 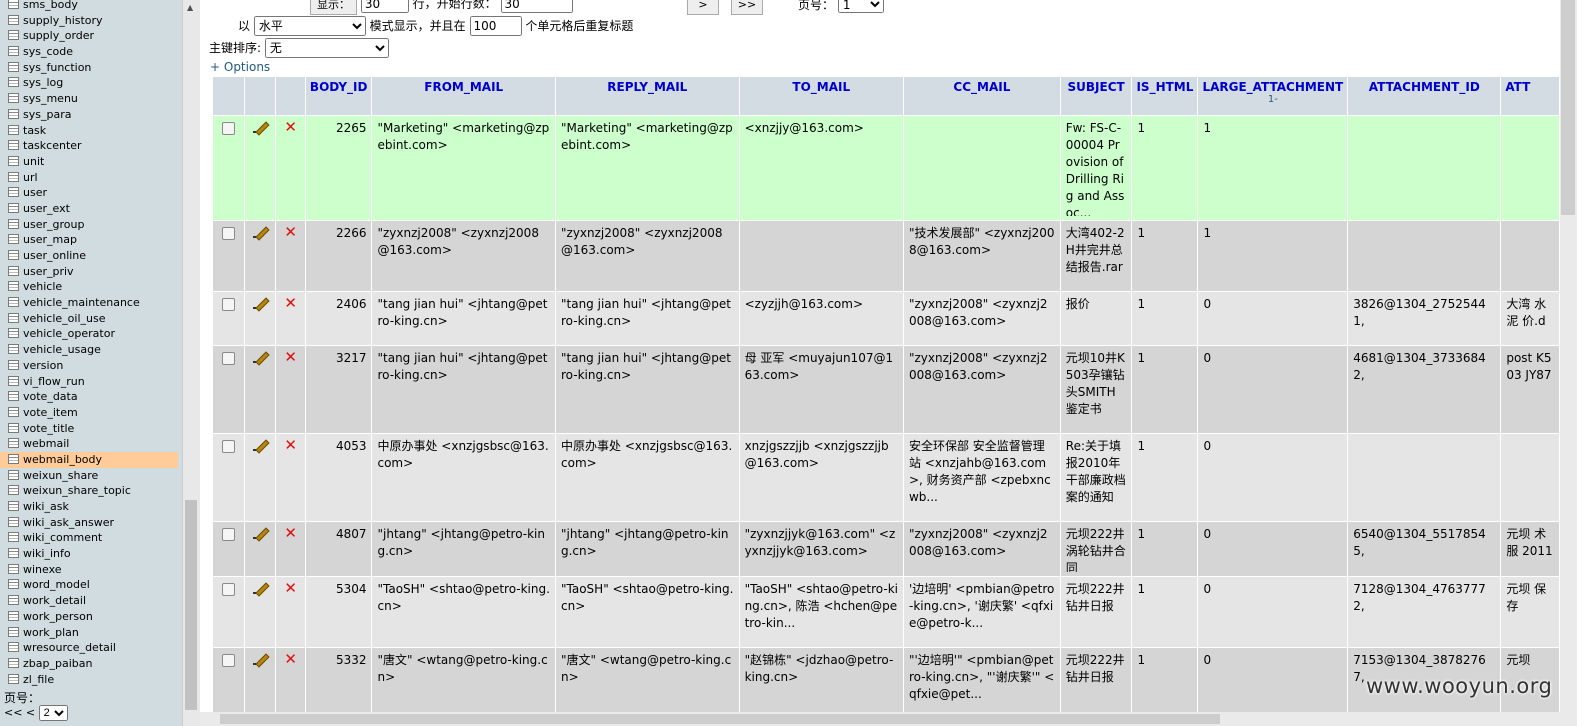 What do you see at coordinates (89, 162) in the screenshot?
I see `sidebar-item-unit: unit` at bounding box center [89, 162].